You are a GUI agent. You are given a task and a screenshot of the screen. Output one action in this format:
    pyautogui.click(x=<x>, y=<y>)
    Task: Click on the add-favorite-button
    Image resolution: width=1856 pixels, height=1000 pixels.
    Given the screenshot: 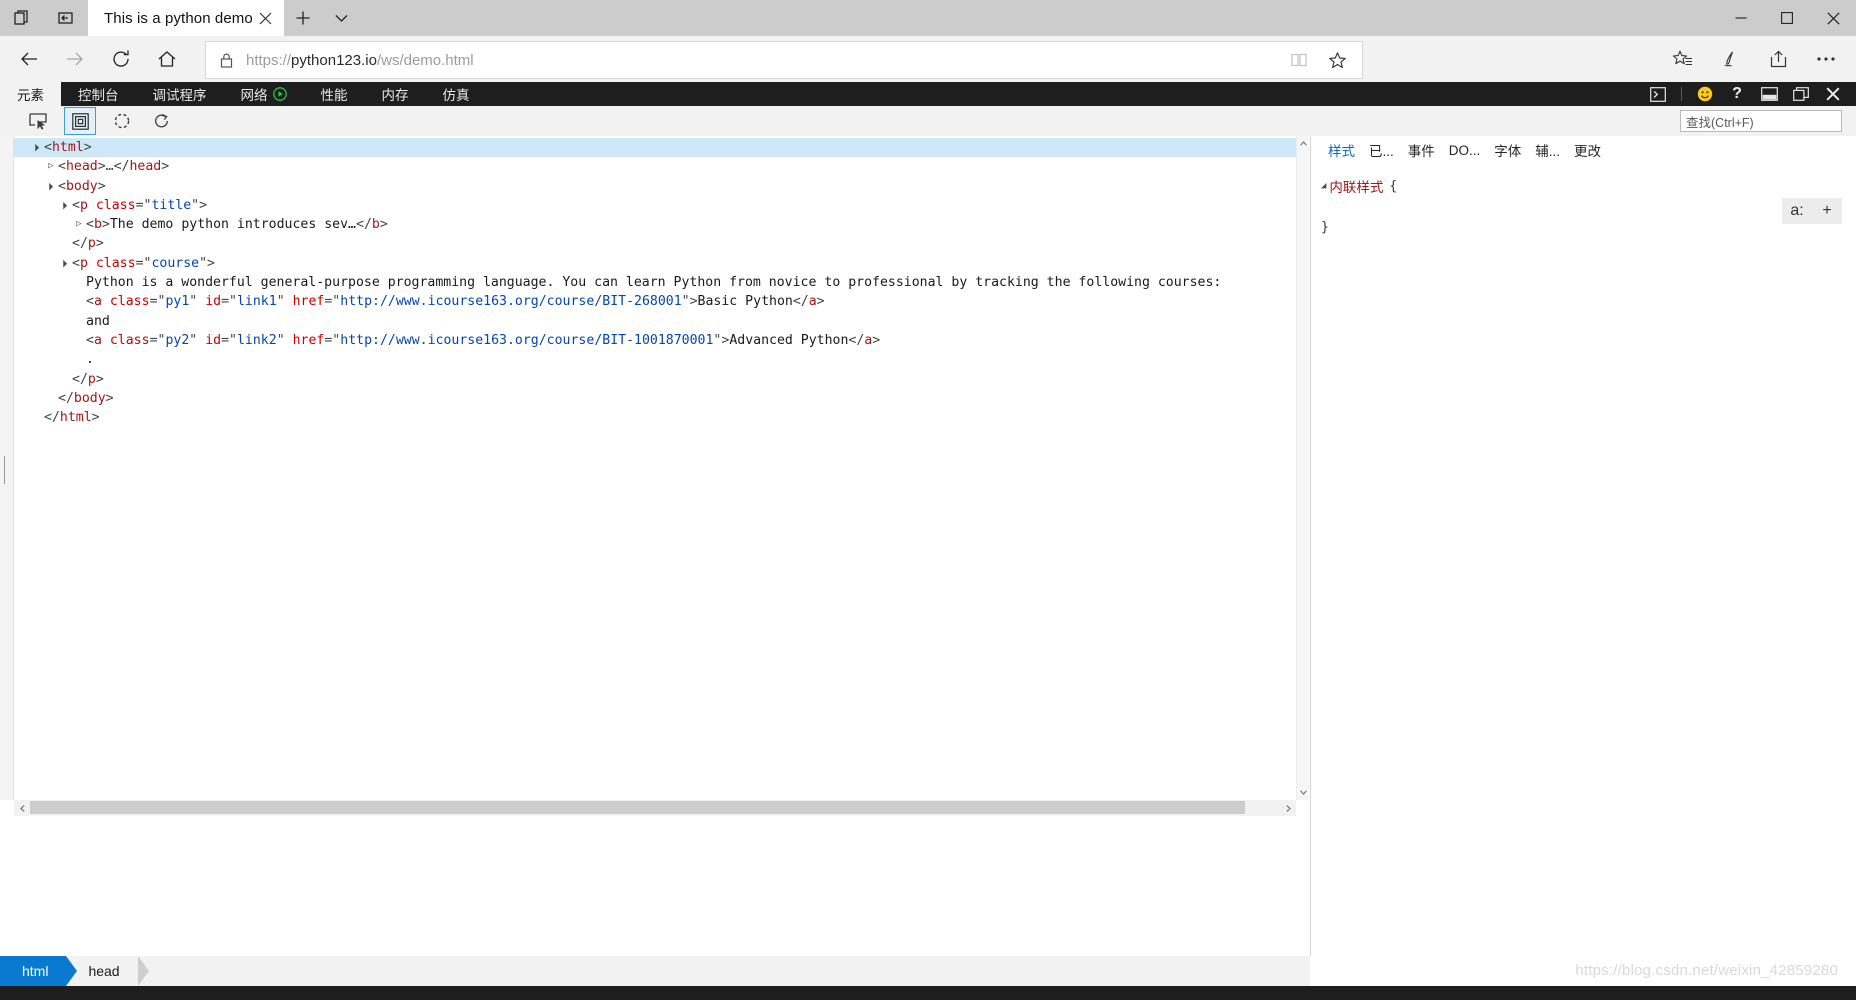 What is the action you would take?
    pyautogui.click(x=1337, y=60)
    